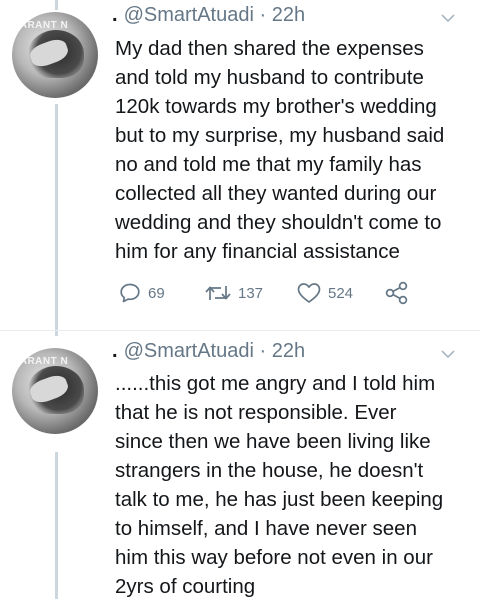 This screenshot has height=601, width=480. Describe the element at coordinates (257, 251) in the screenshot. I see `tweet-line: him for any financial assistance` at that location.